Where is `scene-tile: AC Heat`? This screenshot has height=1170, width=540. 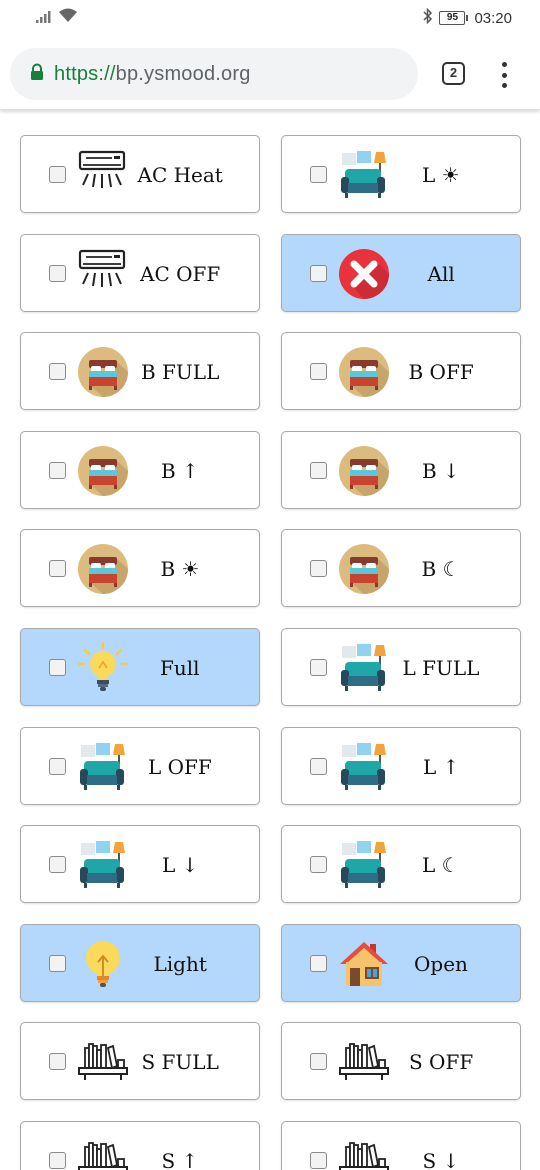
scene-tile: AC Heat is located at coordinates (140, 174).